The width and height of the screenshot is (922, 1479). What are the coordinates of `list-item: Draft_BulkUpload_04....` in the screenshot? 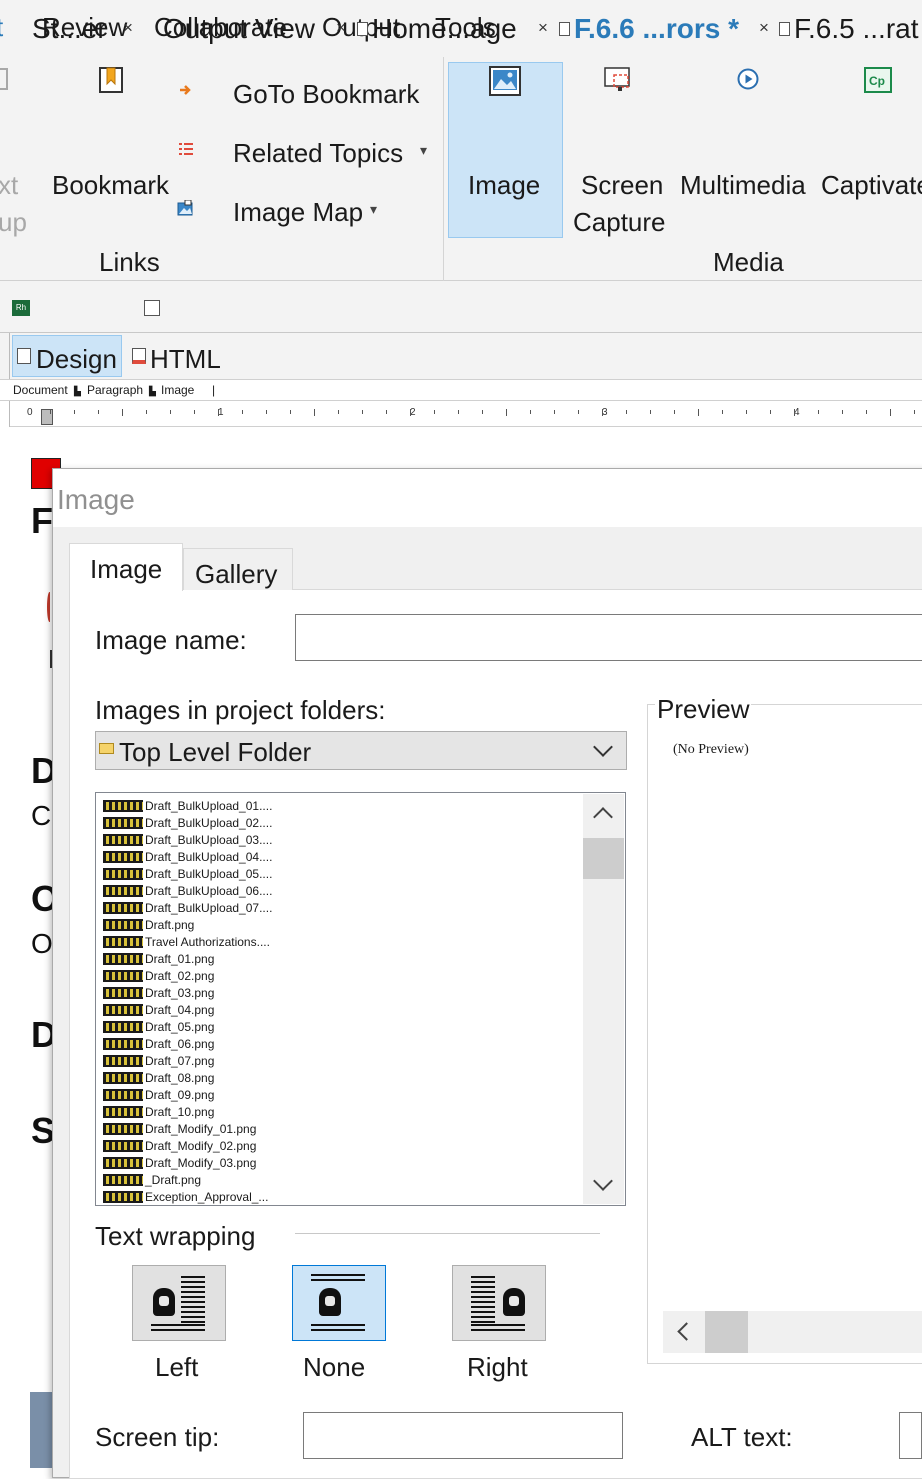 It's located at (187, 856).